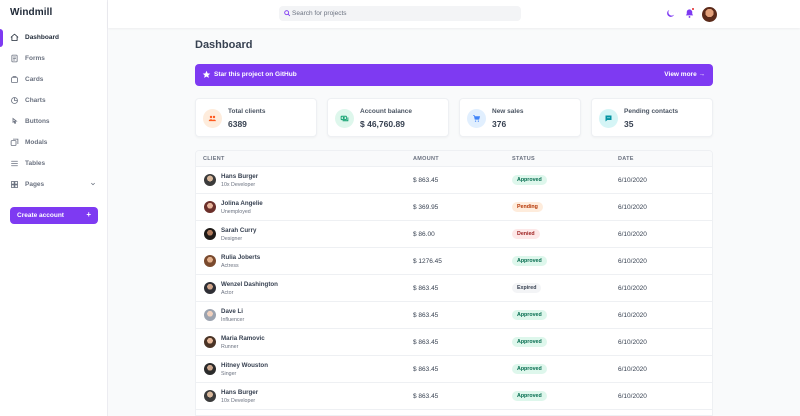 Image resolution: width=800 pixels, height=416 pixels. What do you see at coordinates (14, 142) in the screenshot?
I see `modals-icon` at bounding box center [14, 142].